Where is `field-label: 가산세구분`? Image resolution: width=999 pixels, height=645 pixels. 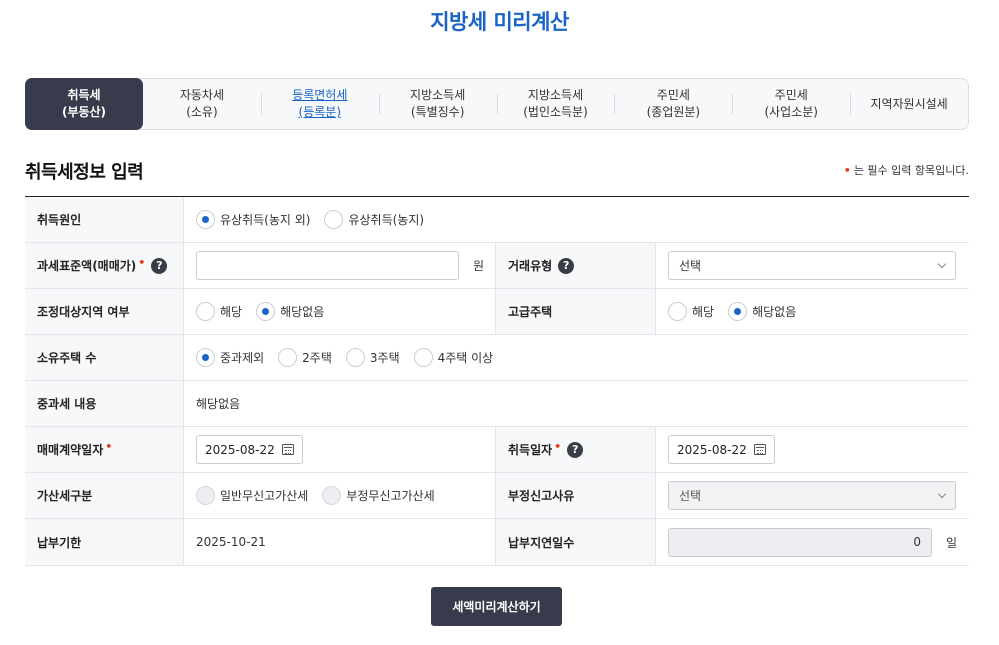 field-label: 가산세구분 is located at coordinates (104, 495).